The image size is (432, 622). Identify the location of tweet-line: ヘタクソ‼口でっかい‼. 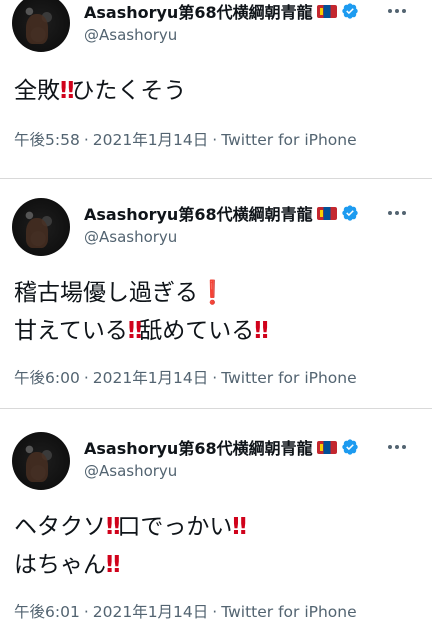
(130, 527).